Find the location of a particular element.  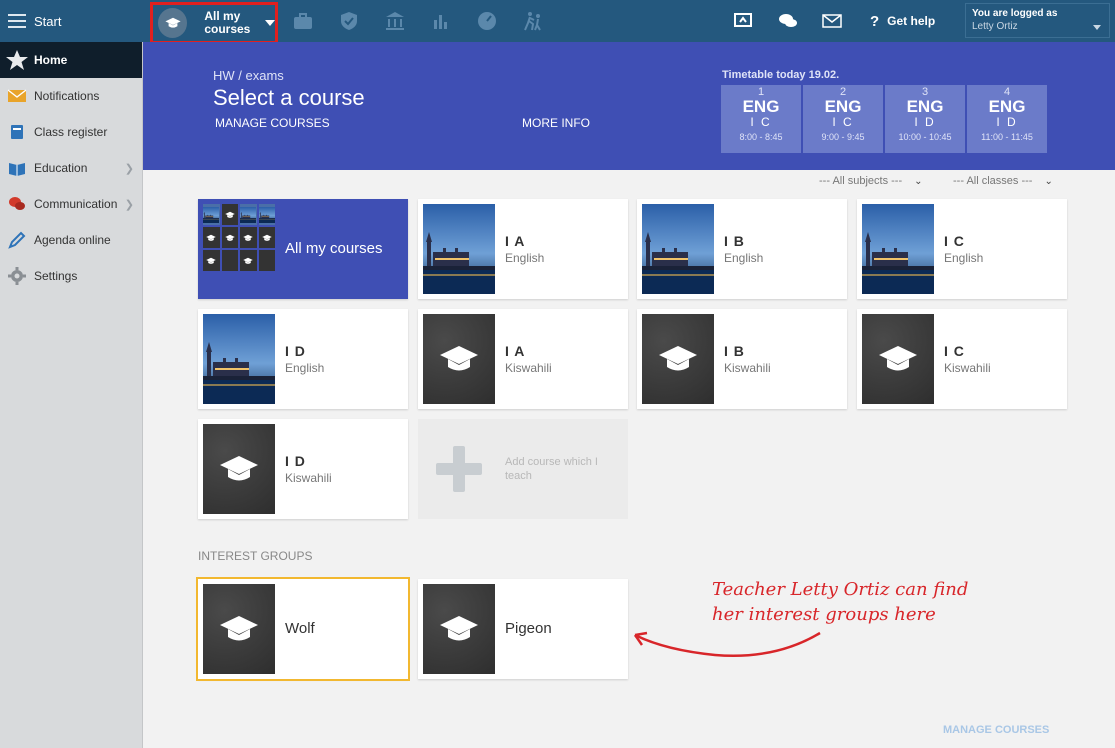

class-filter-value: --- All classes --- is located at coordinates (993, 181).